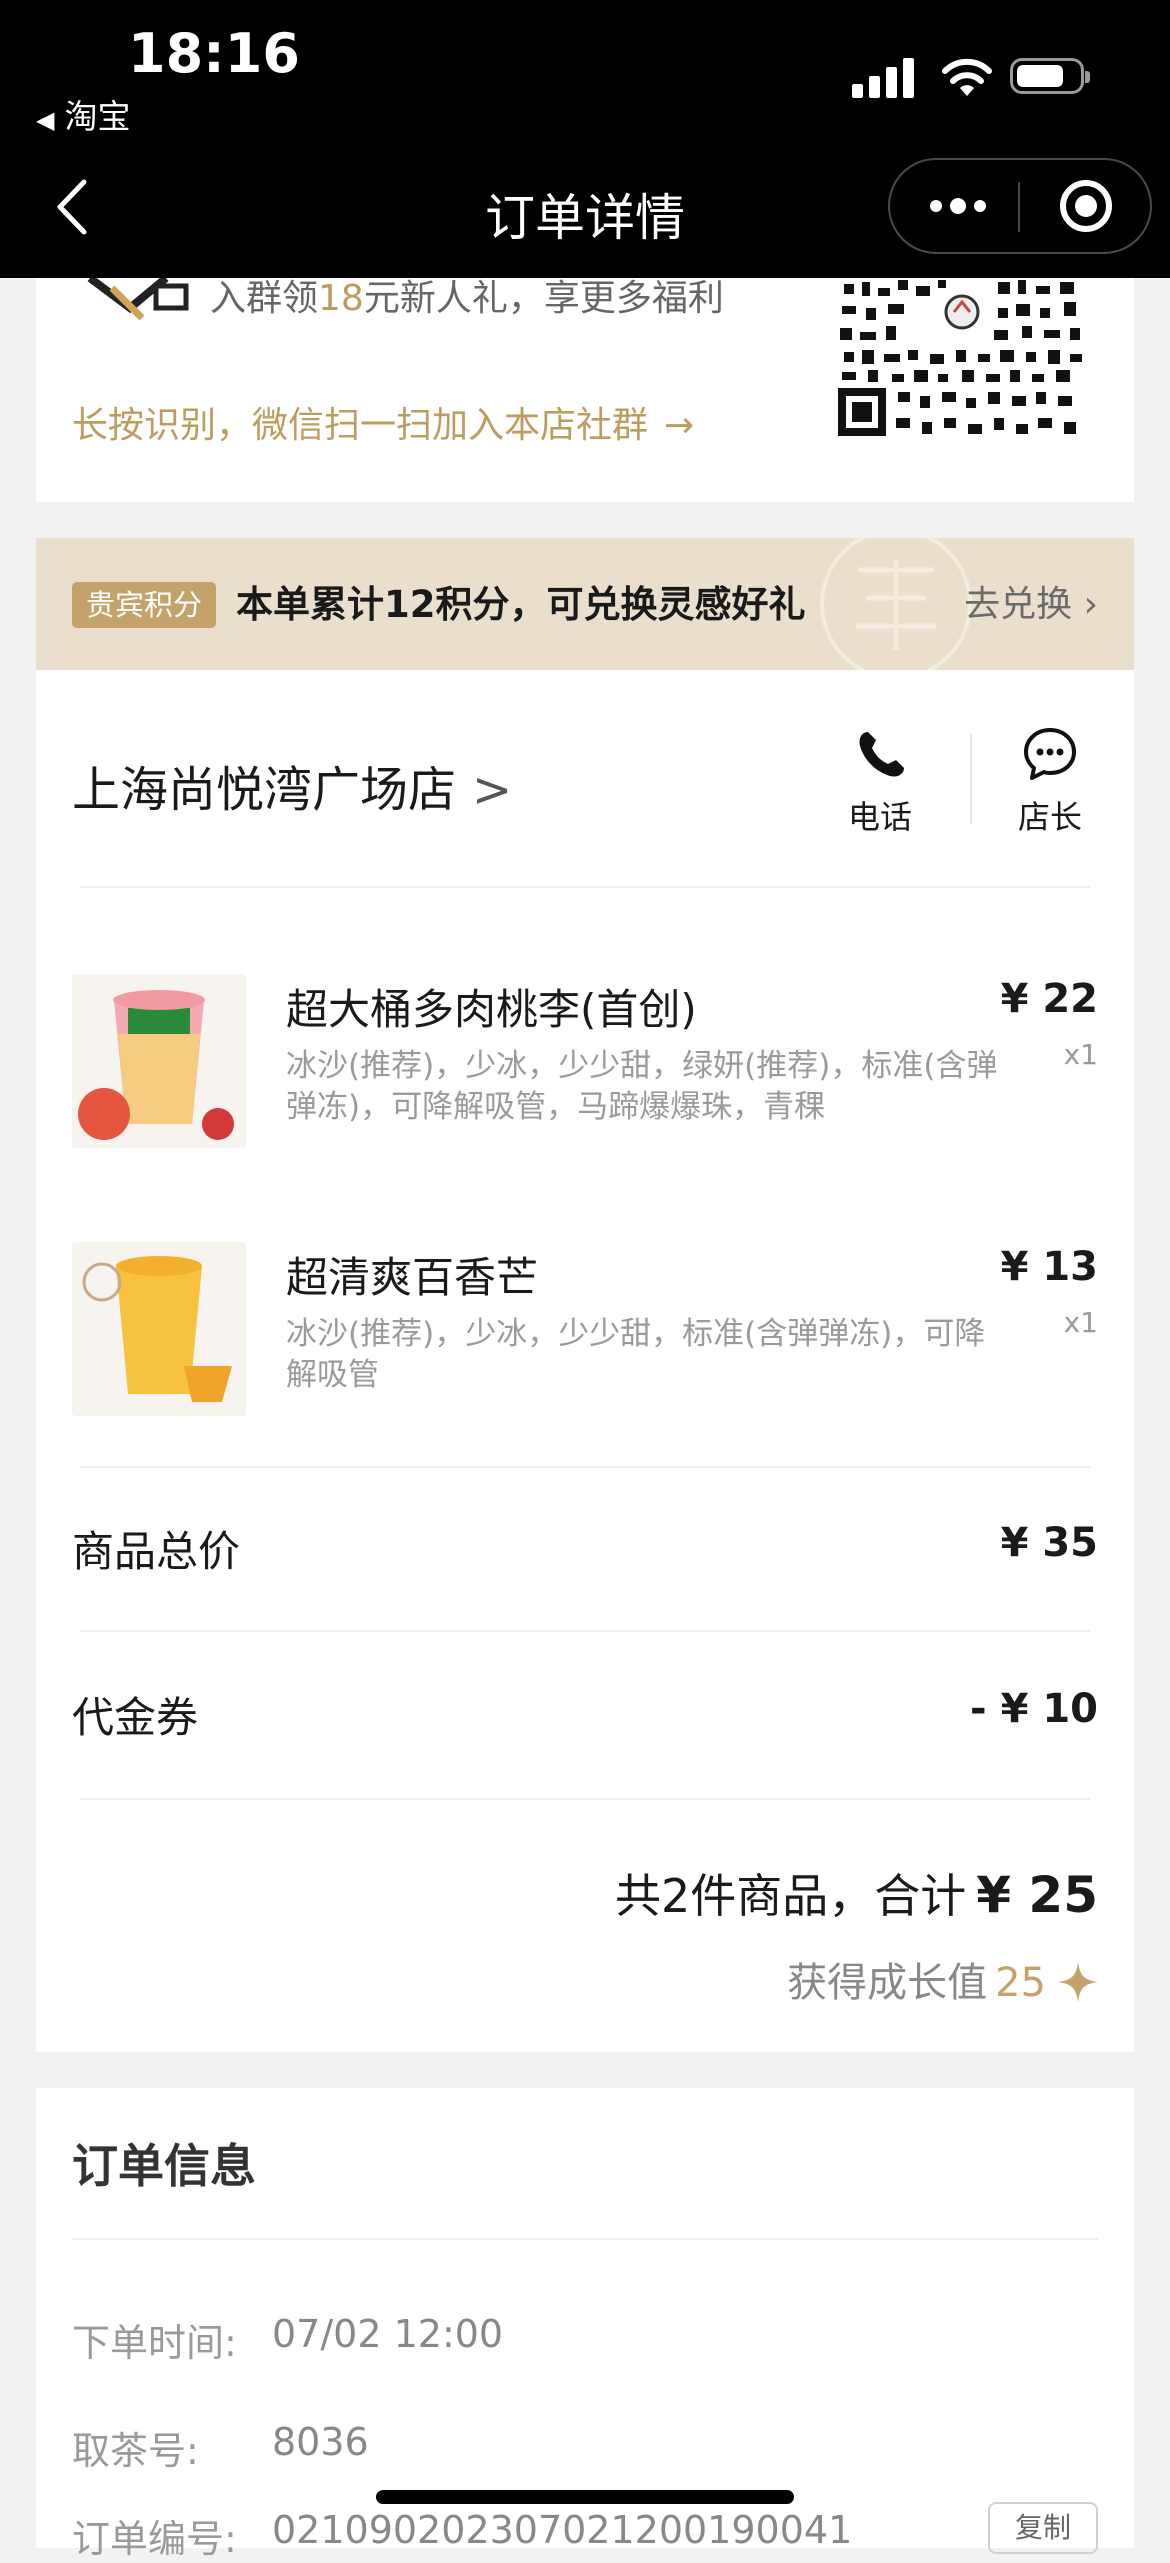  What do you see at coordinates (467, 298) in the screenshot?
I see `invite-text: 入群领18元新人礼，享更多福利` at bounding box center [467, 298].